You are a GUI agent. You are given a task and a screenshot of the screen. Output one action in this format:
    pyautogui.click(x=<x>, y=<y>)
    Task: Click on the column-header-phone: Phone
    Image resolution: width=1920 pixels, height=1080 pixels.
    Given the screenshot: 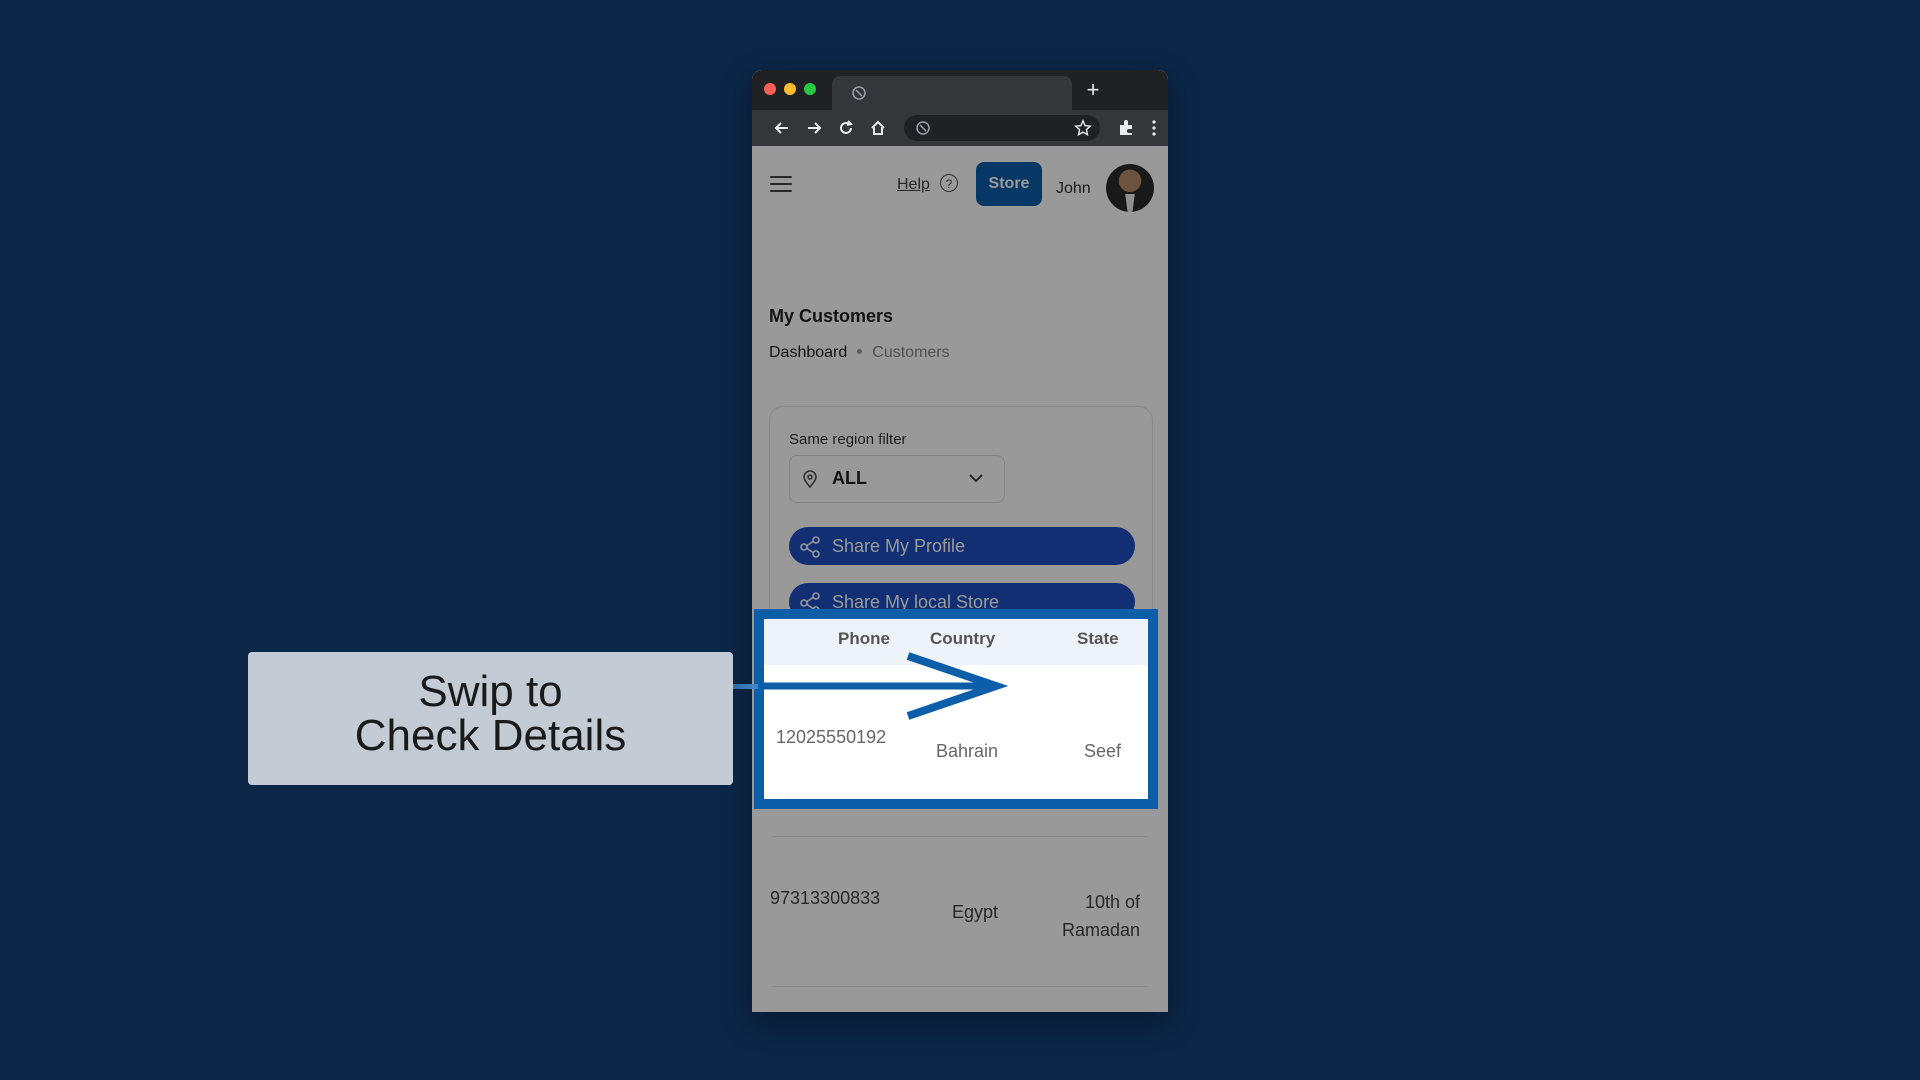 What is the action you would take?
    pyautogui.click(x=864, y=639)
    